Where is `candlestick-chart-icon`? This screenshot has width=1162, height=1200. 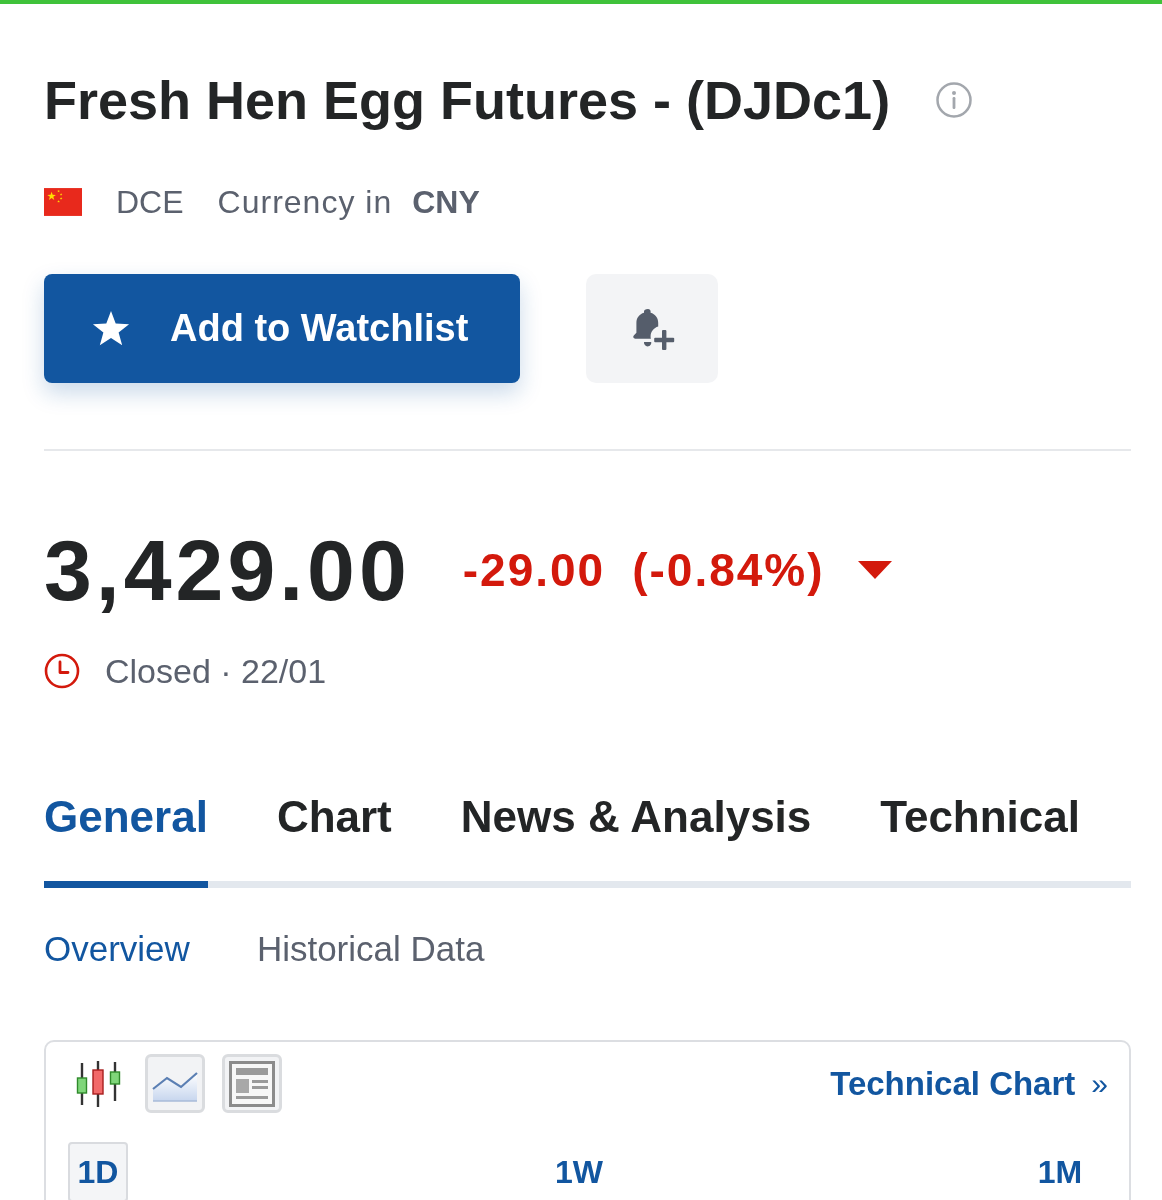 candlestick-chart-icon is located at coordinates (99, 1083).